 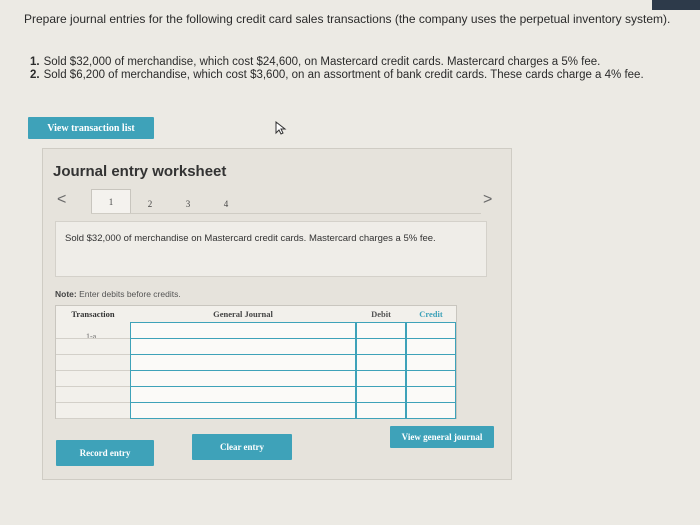 What do you see at coordinates (281, 128) in the screenshot?
I see `mouse-cursor-icon` at bounding box center [281, 128].